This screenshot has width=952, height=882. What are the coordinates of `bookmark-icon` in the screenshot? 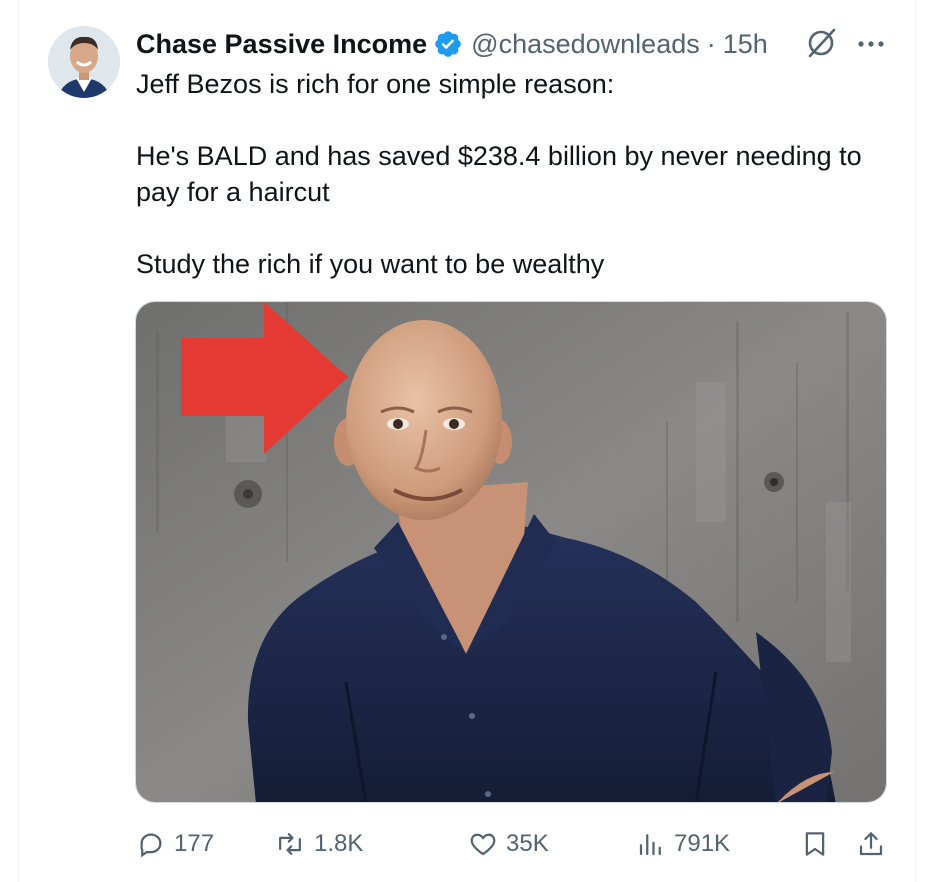 It's located at (815, 844).